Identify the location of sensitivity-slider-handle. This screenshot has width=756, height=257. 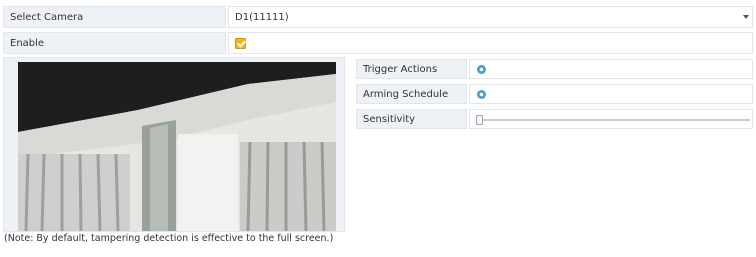
(479, 120).